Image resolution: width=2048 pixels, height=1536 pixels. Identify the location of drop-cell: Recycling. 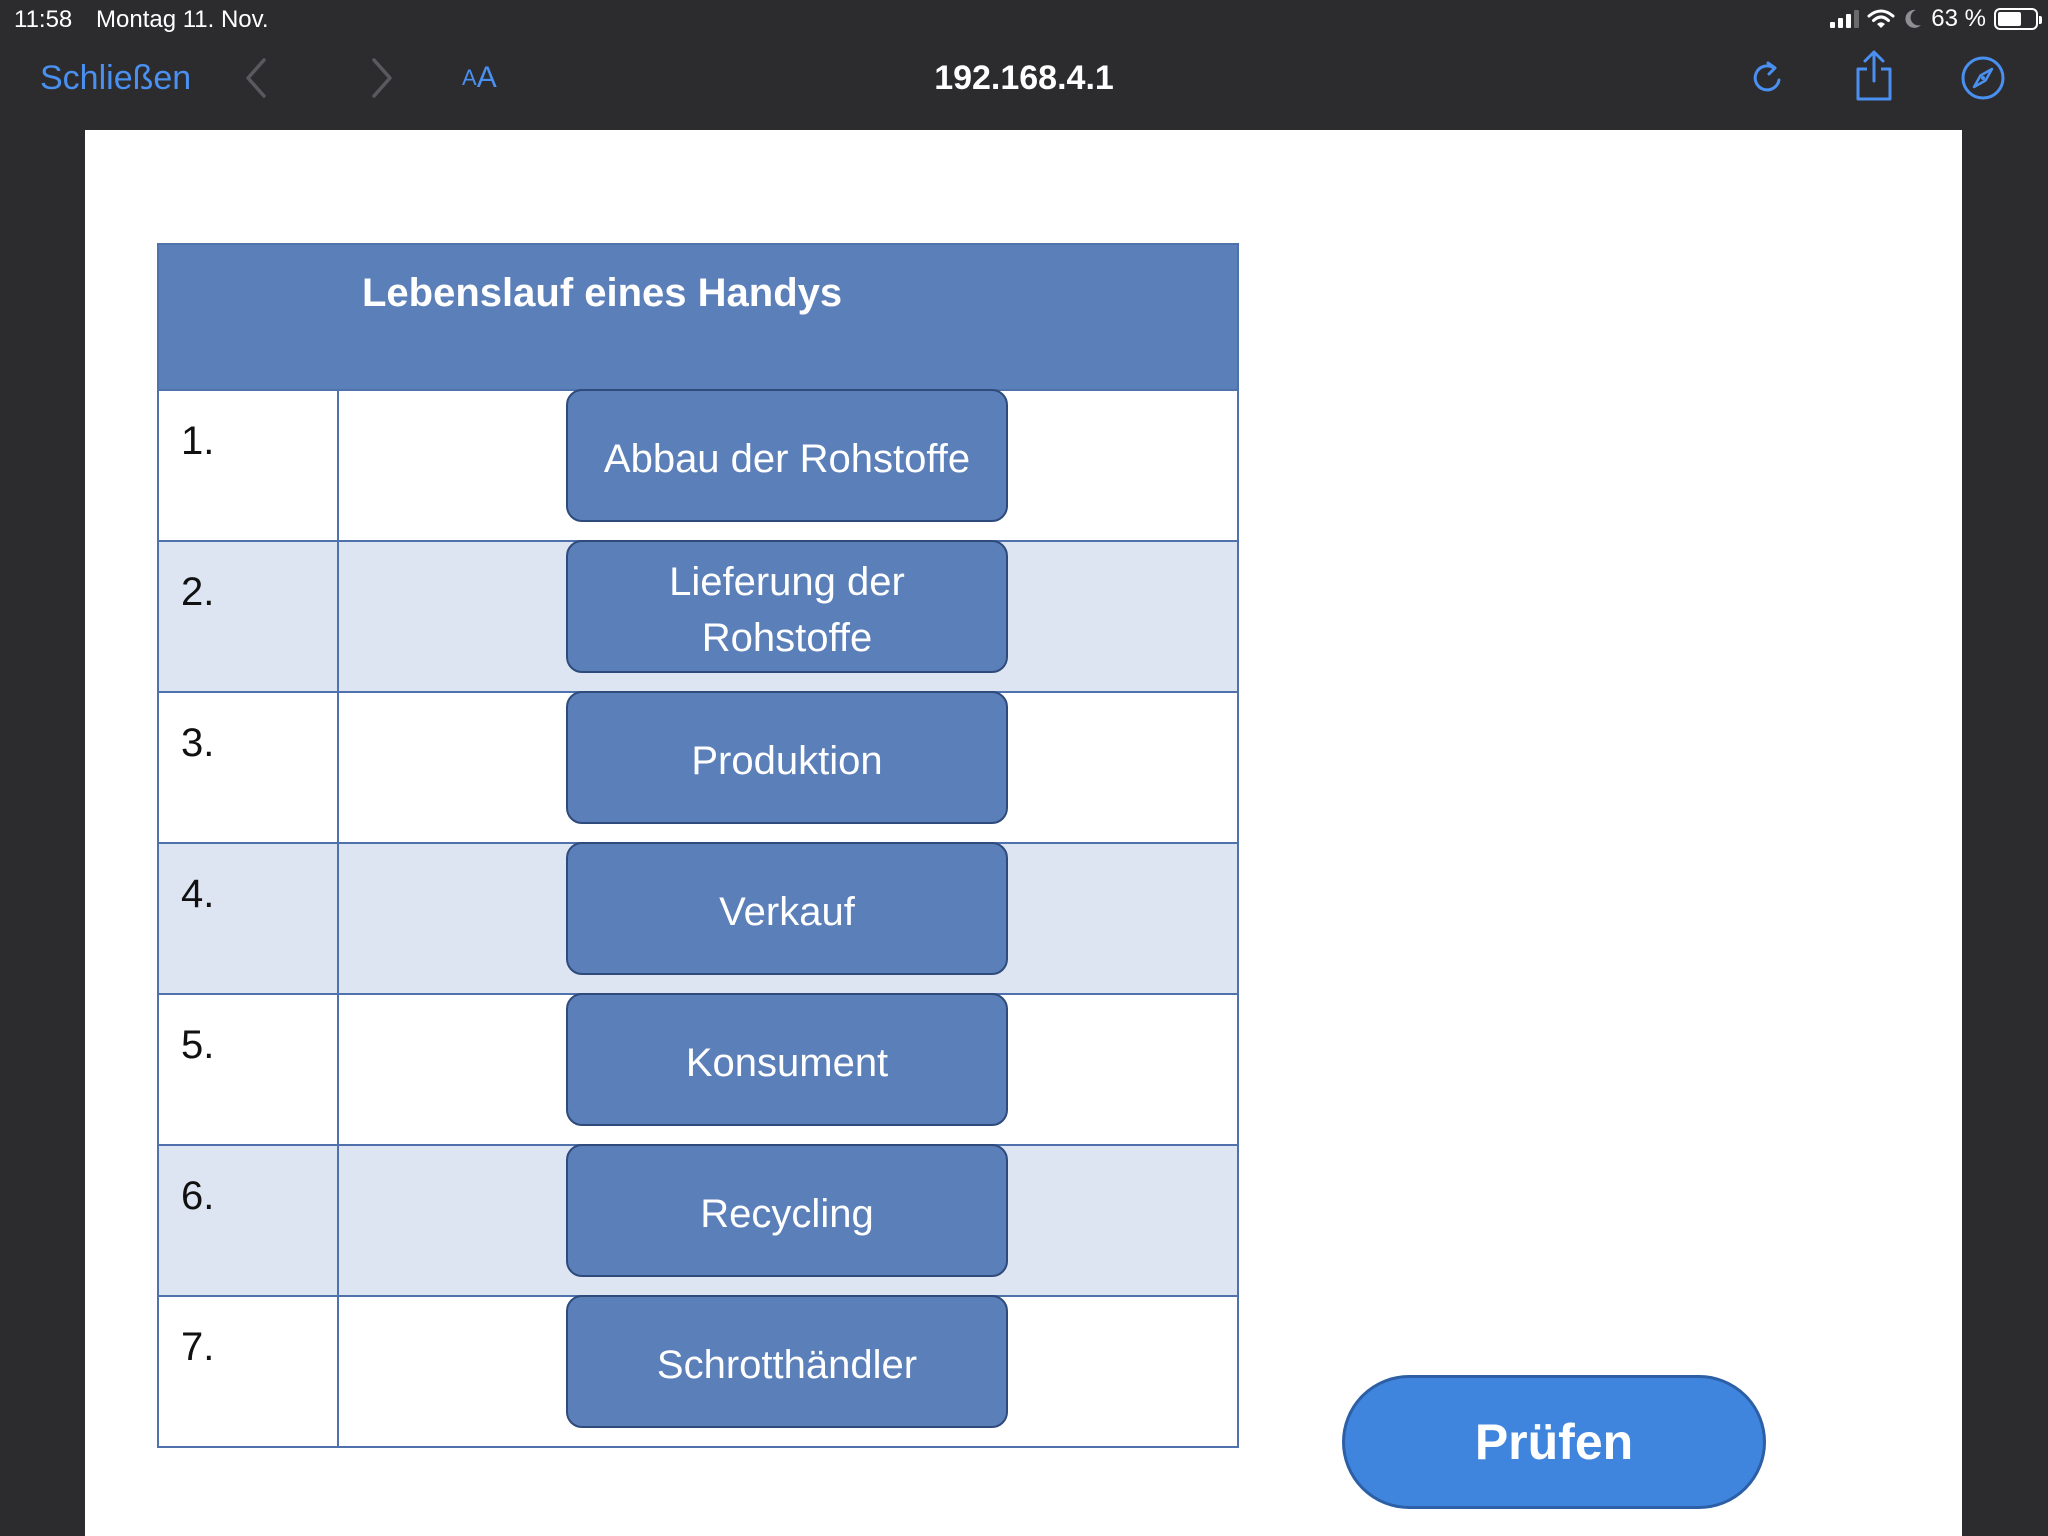
(788, 1219).